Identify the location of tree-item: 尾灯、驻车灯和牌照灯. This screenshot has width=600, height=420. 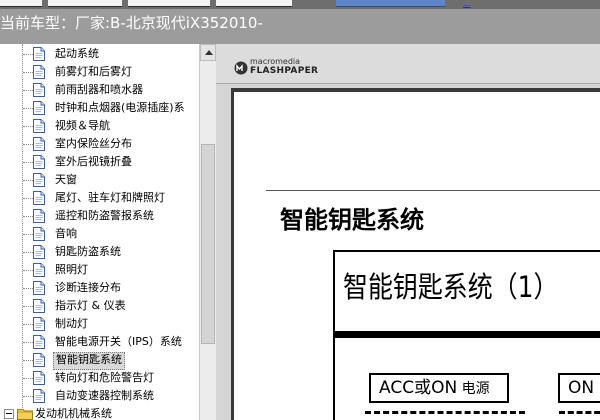
(99, 198).